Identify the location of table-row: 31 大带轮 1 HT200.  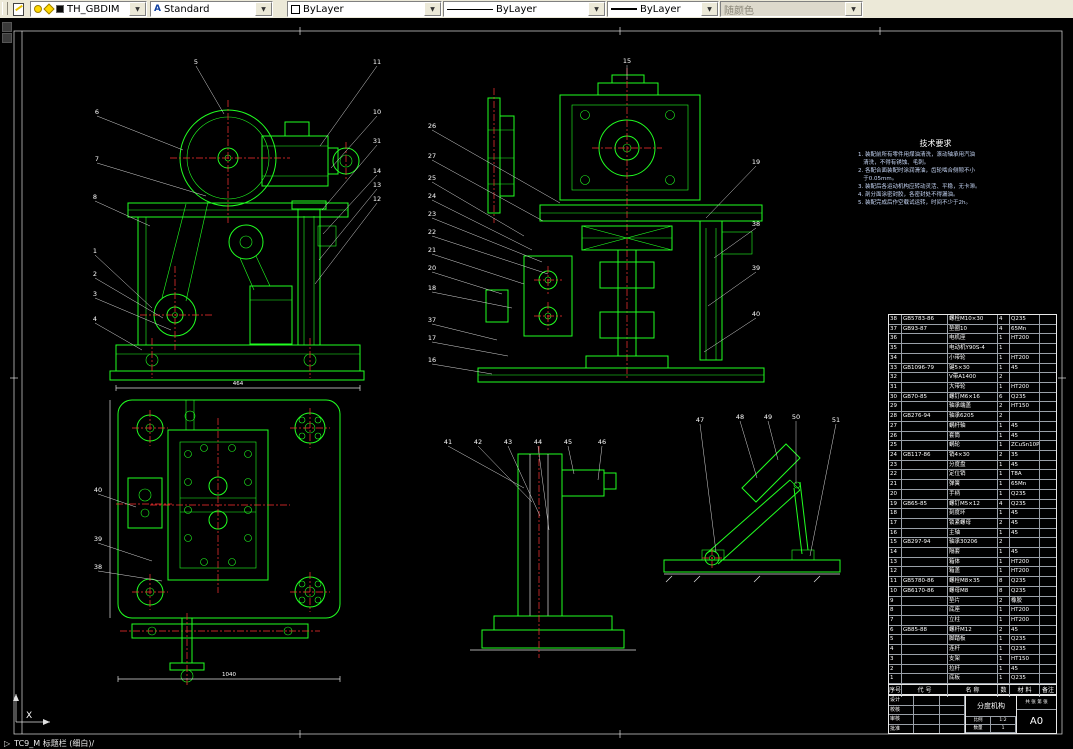
(972, 387).